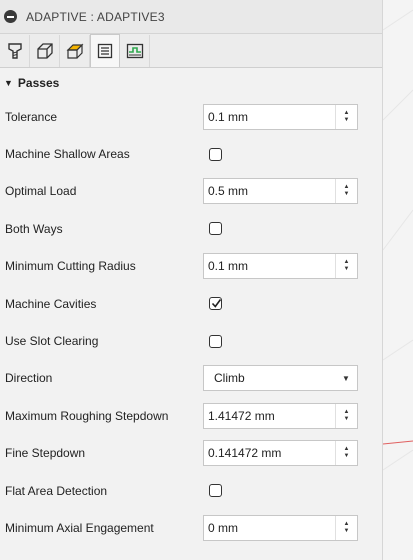 The height and width of the screenshot is (560, 413). Describe the element at coordinates (191, 83) in the screenshot. I see `section-passes-header: ▼ Passes` at that location.